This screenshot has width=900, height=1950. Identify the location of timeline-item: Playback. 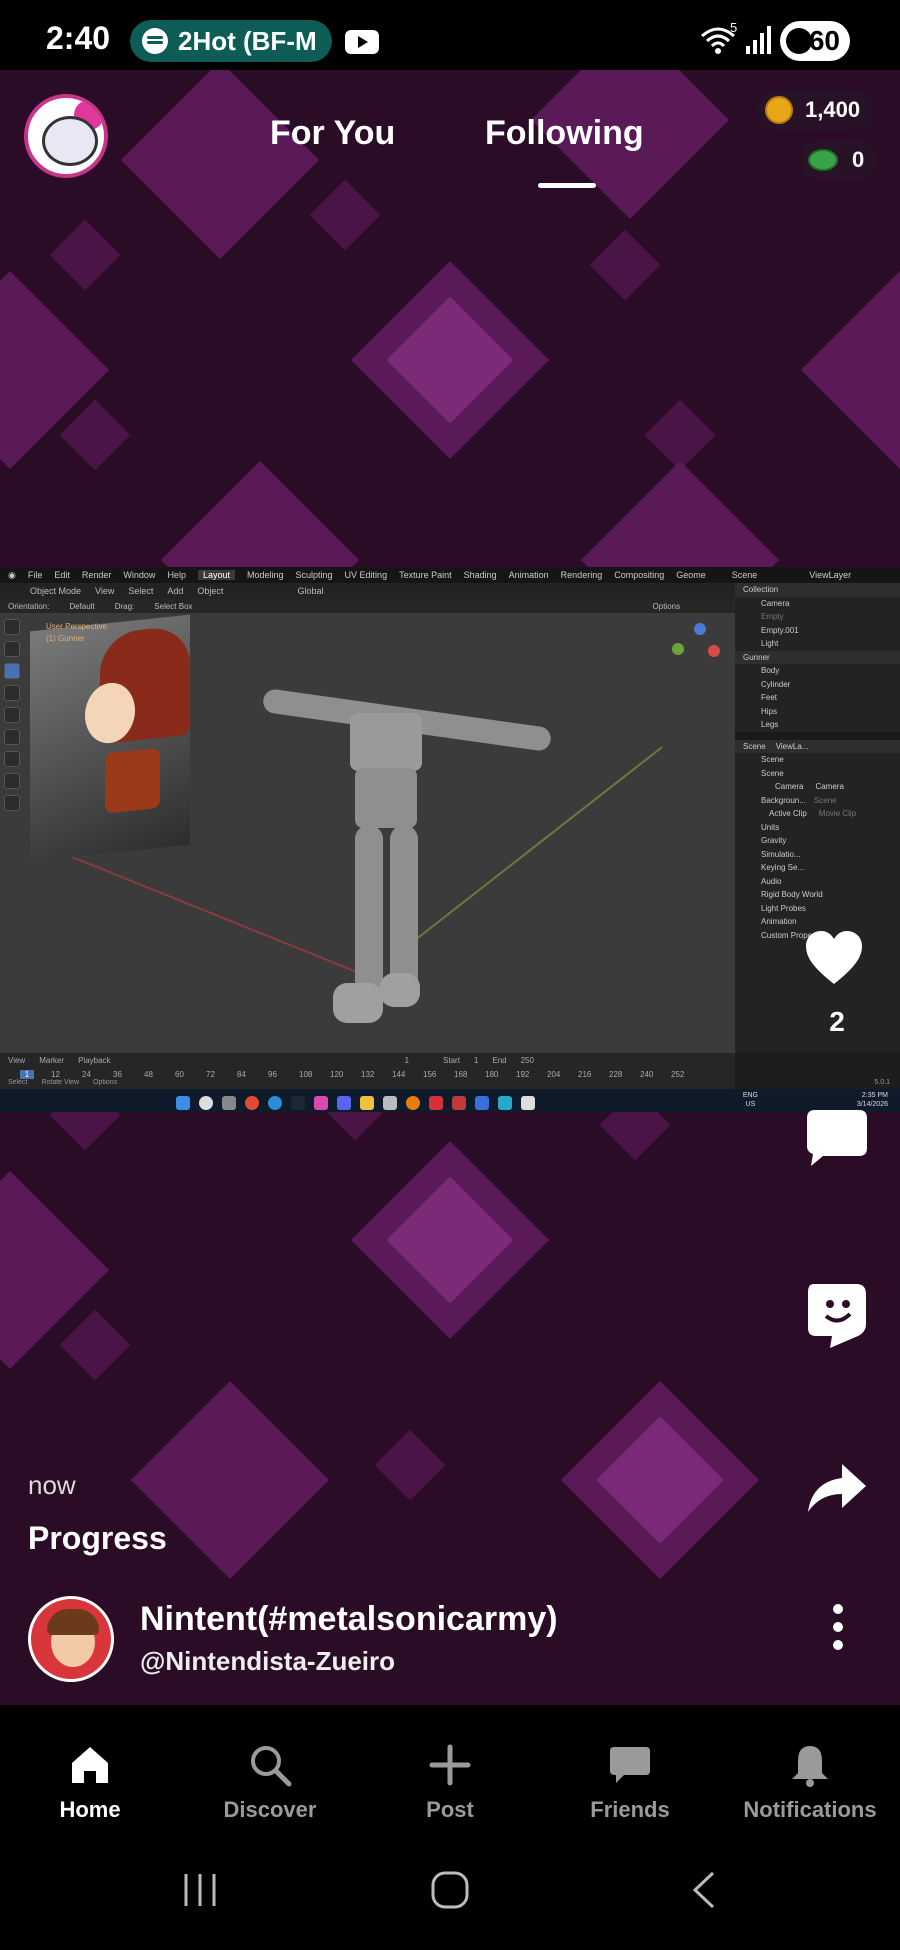
(94, 1060).